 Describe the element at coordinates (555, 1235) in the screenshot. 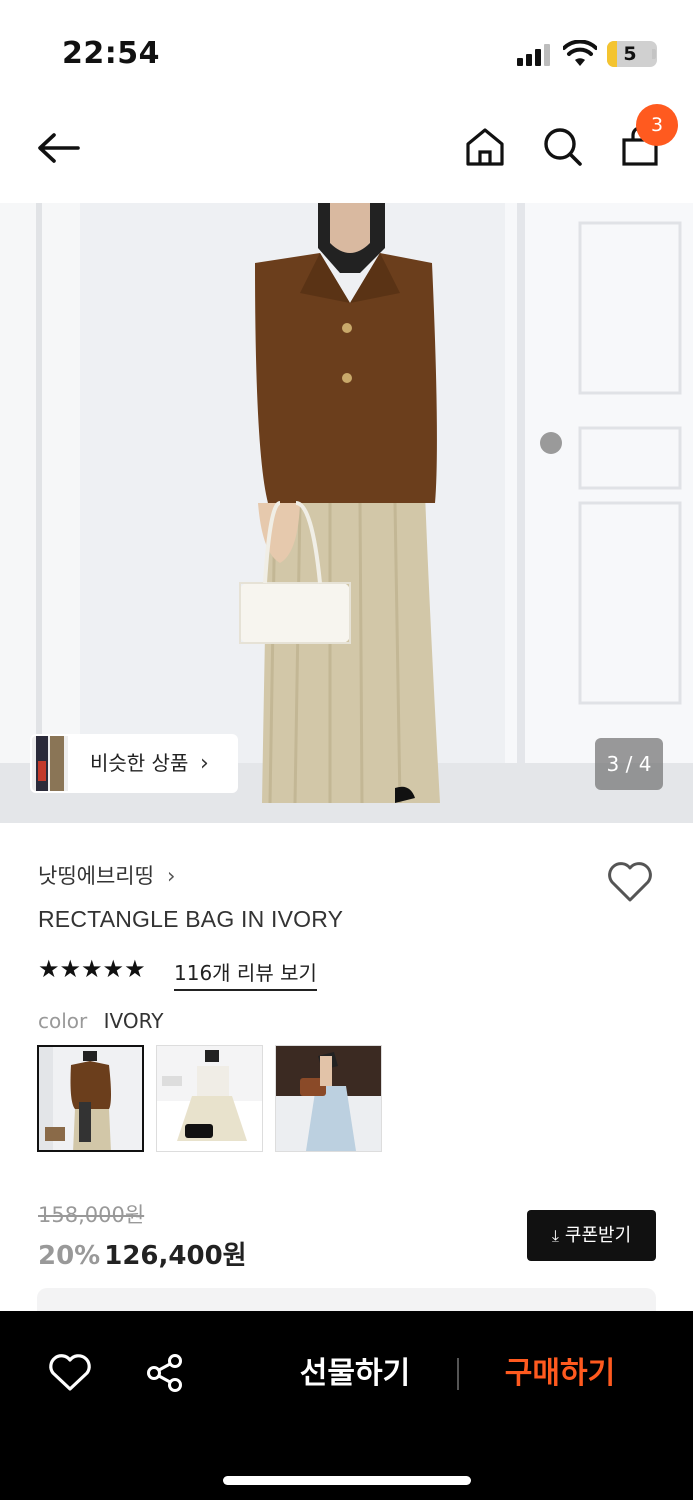

I see `download-icon: ⤓` at that location.